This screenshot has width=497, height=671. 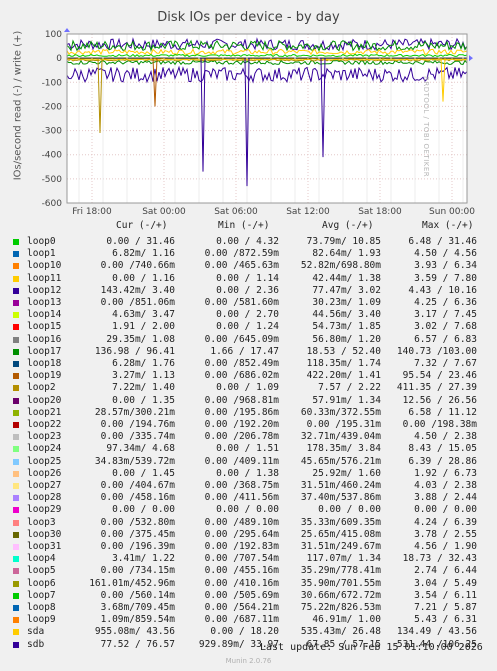 What do you see at coordinates (143, 327) in the screenshot?
I see `legend-cur-value: 1.91 / 2.00` at bounding box center [143, 327].